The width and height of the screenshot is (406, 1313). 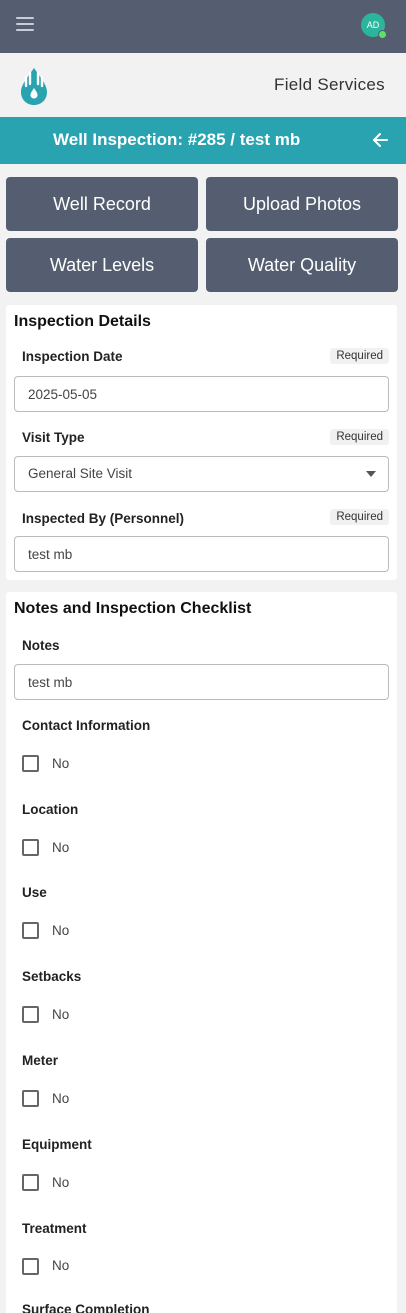 I want to click on inspected-by-input, so click(x=201, y=554).